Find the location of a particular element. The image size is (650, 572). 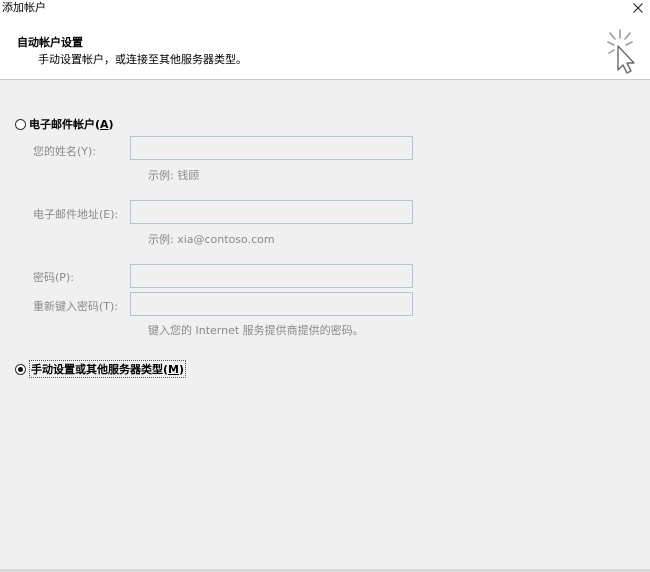

name-field-label: 您的姓名(Y): is located at coordinates (65, 151).